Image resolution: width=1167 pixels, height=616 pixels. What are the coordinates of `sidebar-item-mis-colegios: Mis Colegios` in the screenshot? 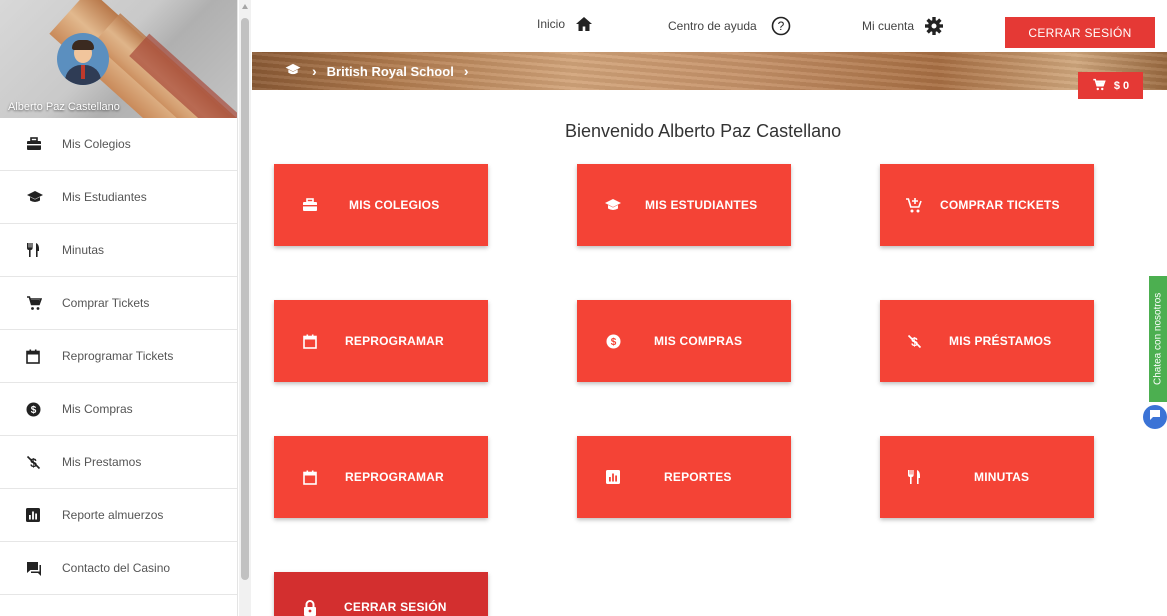 It's located at (118, 144).